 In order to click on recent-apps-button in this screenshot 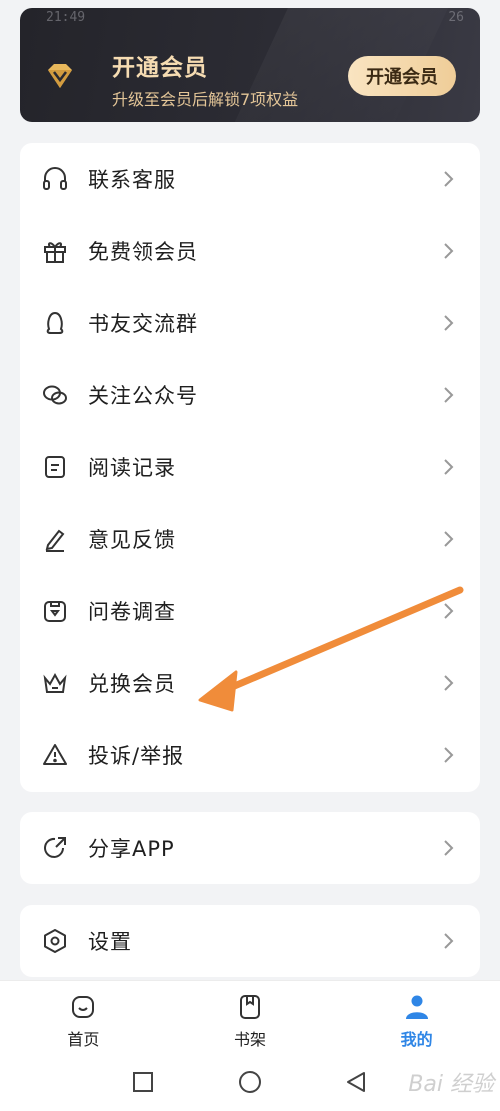, I will do `click(143, 1082)`.